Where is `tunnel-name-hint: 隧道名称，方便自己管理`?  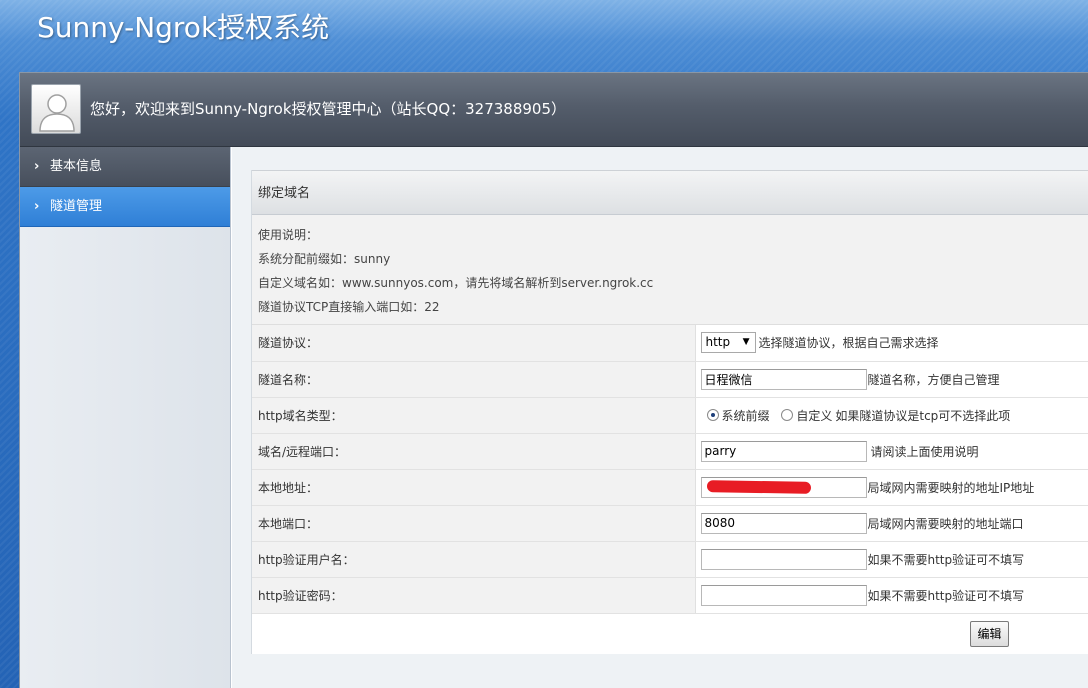
tunnel-name-hint: 隧道名称，方便自己管理 is located at coordinates (933, 379).